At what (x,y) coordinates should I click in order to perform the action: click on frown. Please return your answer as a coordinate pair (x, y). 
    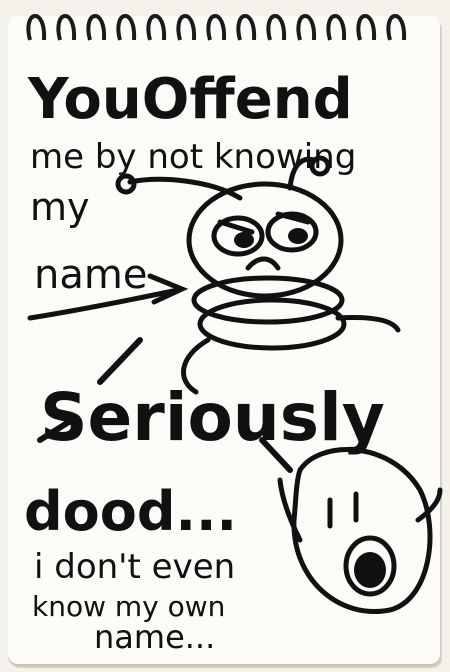
    Looking at the image, I should click on (263, 263).